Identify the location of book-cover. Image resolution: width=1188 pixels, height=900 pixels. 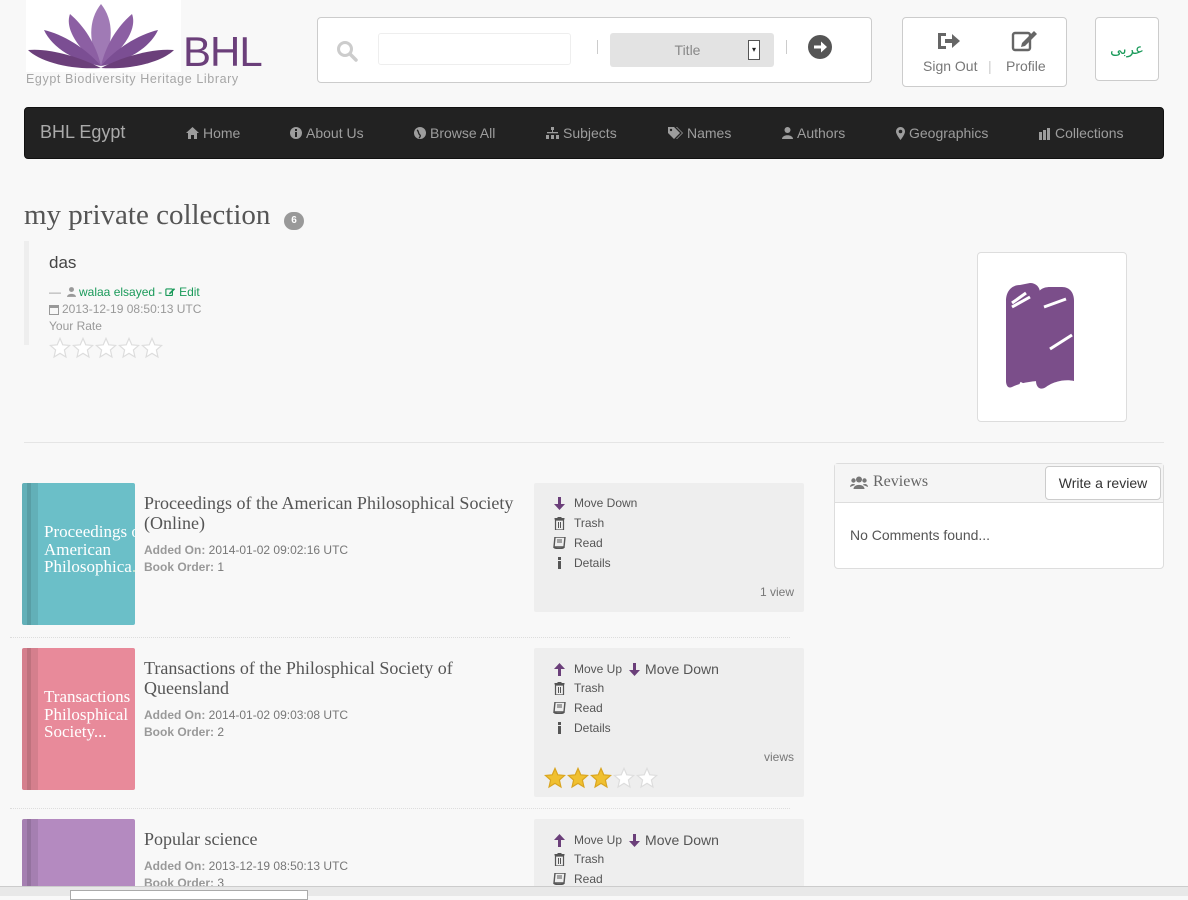
(78, 857).